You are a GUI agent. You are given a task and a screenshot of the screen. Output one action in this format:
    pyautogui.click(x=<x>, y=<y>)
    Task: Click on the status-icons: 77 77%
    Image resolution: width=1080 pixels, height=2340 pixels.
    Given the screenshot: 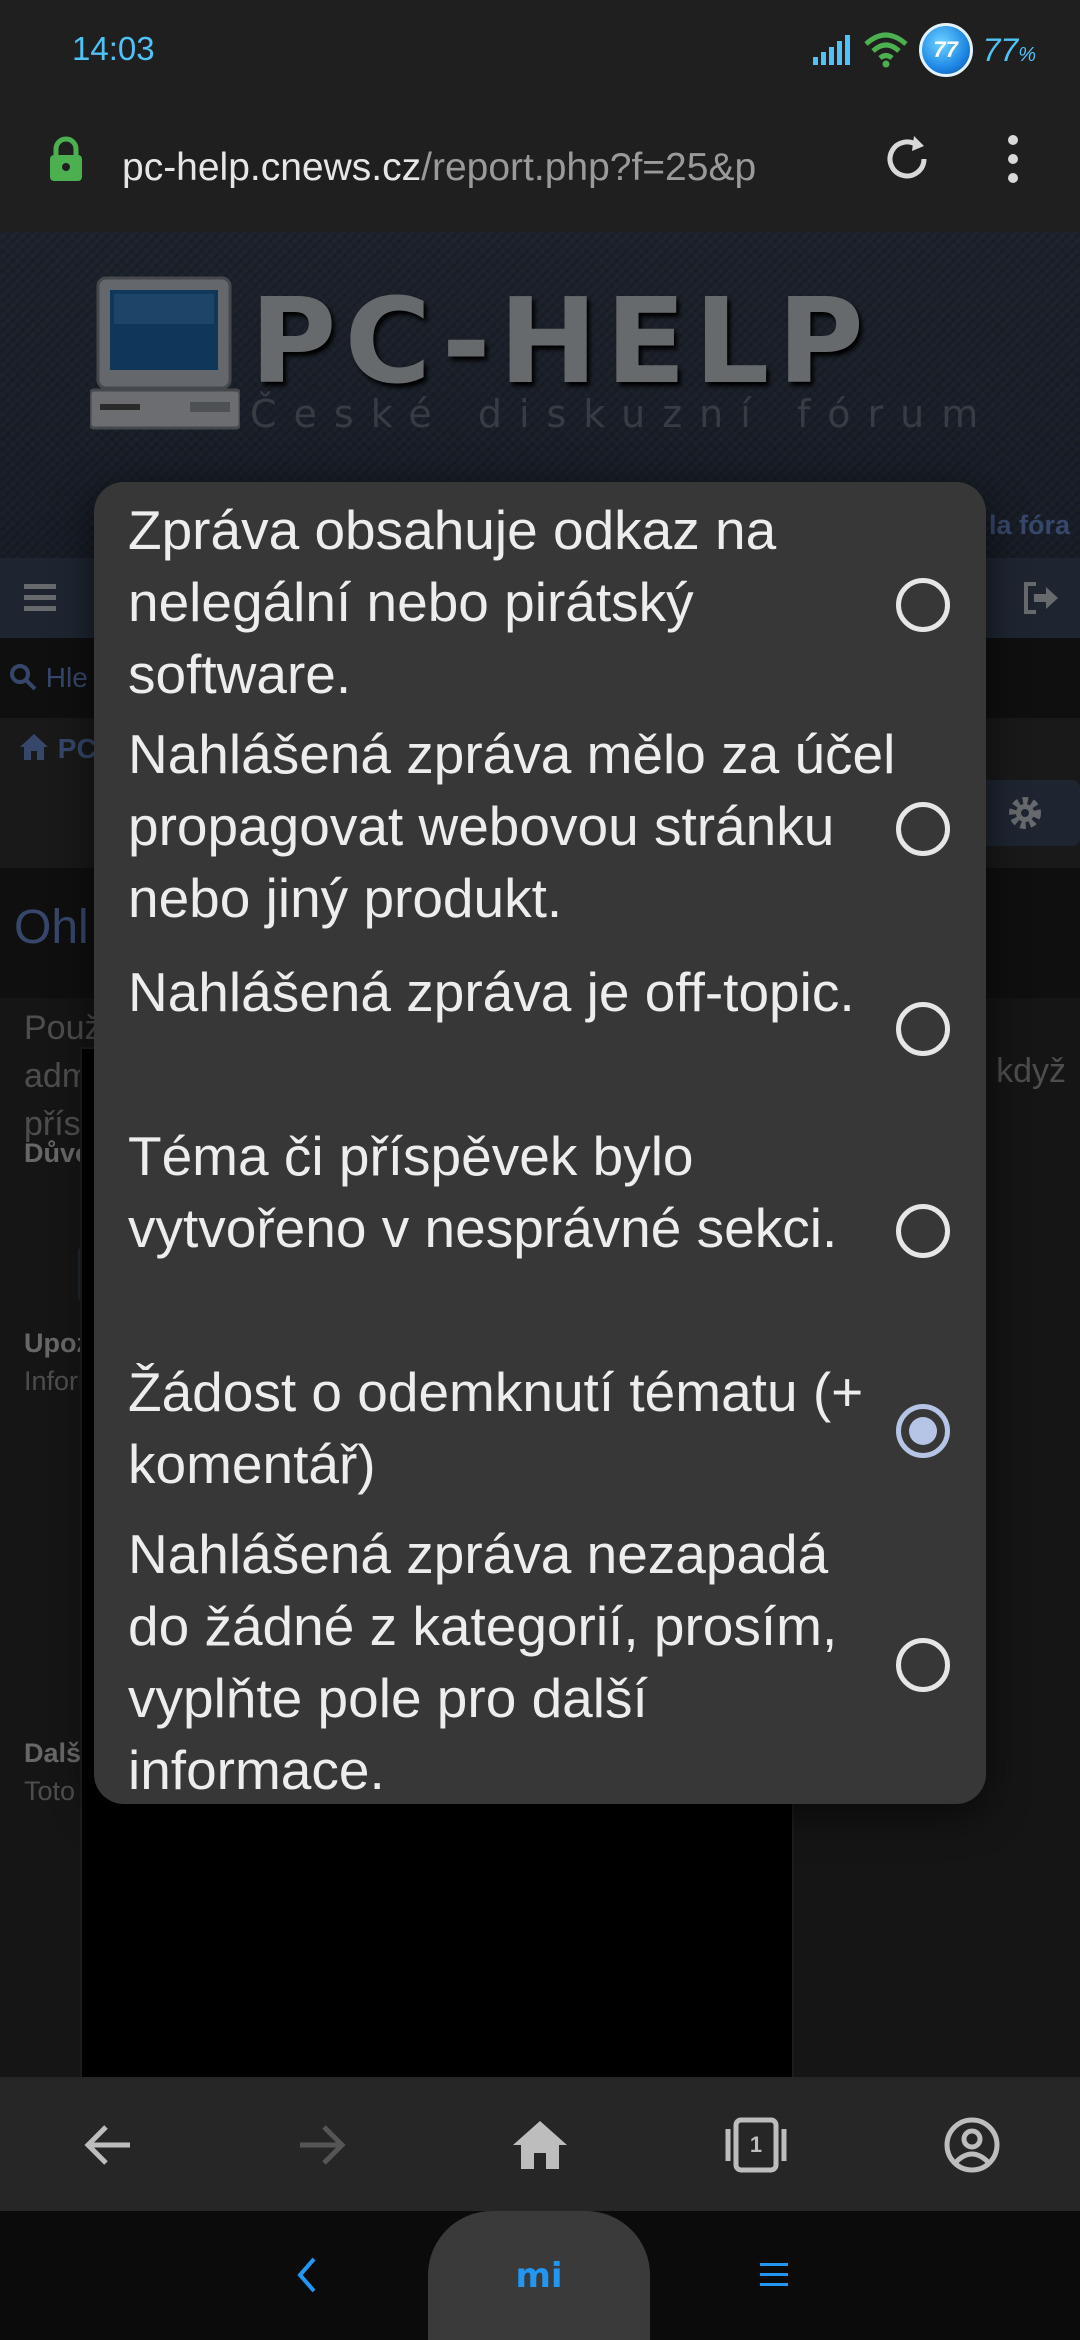 What is the action you would take?
    pyautogui.click(x=923, y=50)
    